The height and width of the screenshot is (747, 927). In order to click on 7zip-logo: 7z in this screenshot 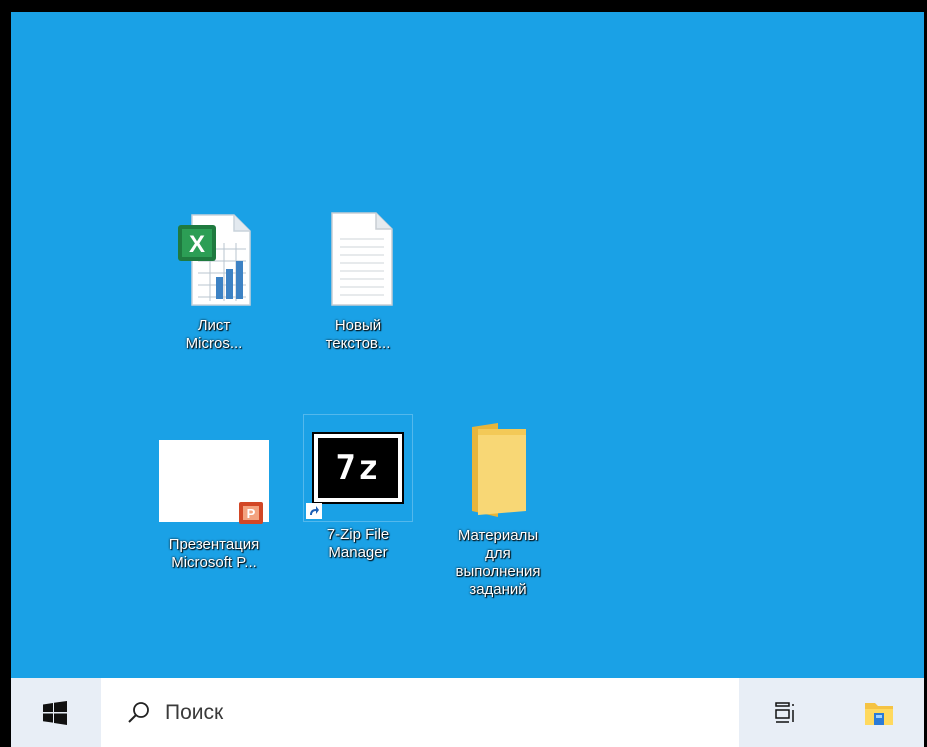, I will do `click(358, 468)`.